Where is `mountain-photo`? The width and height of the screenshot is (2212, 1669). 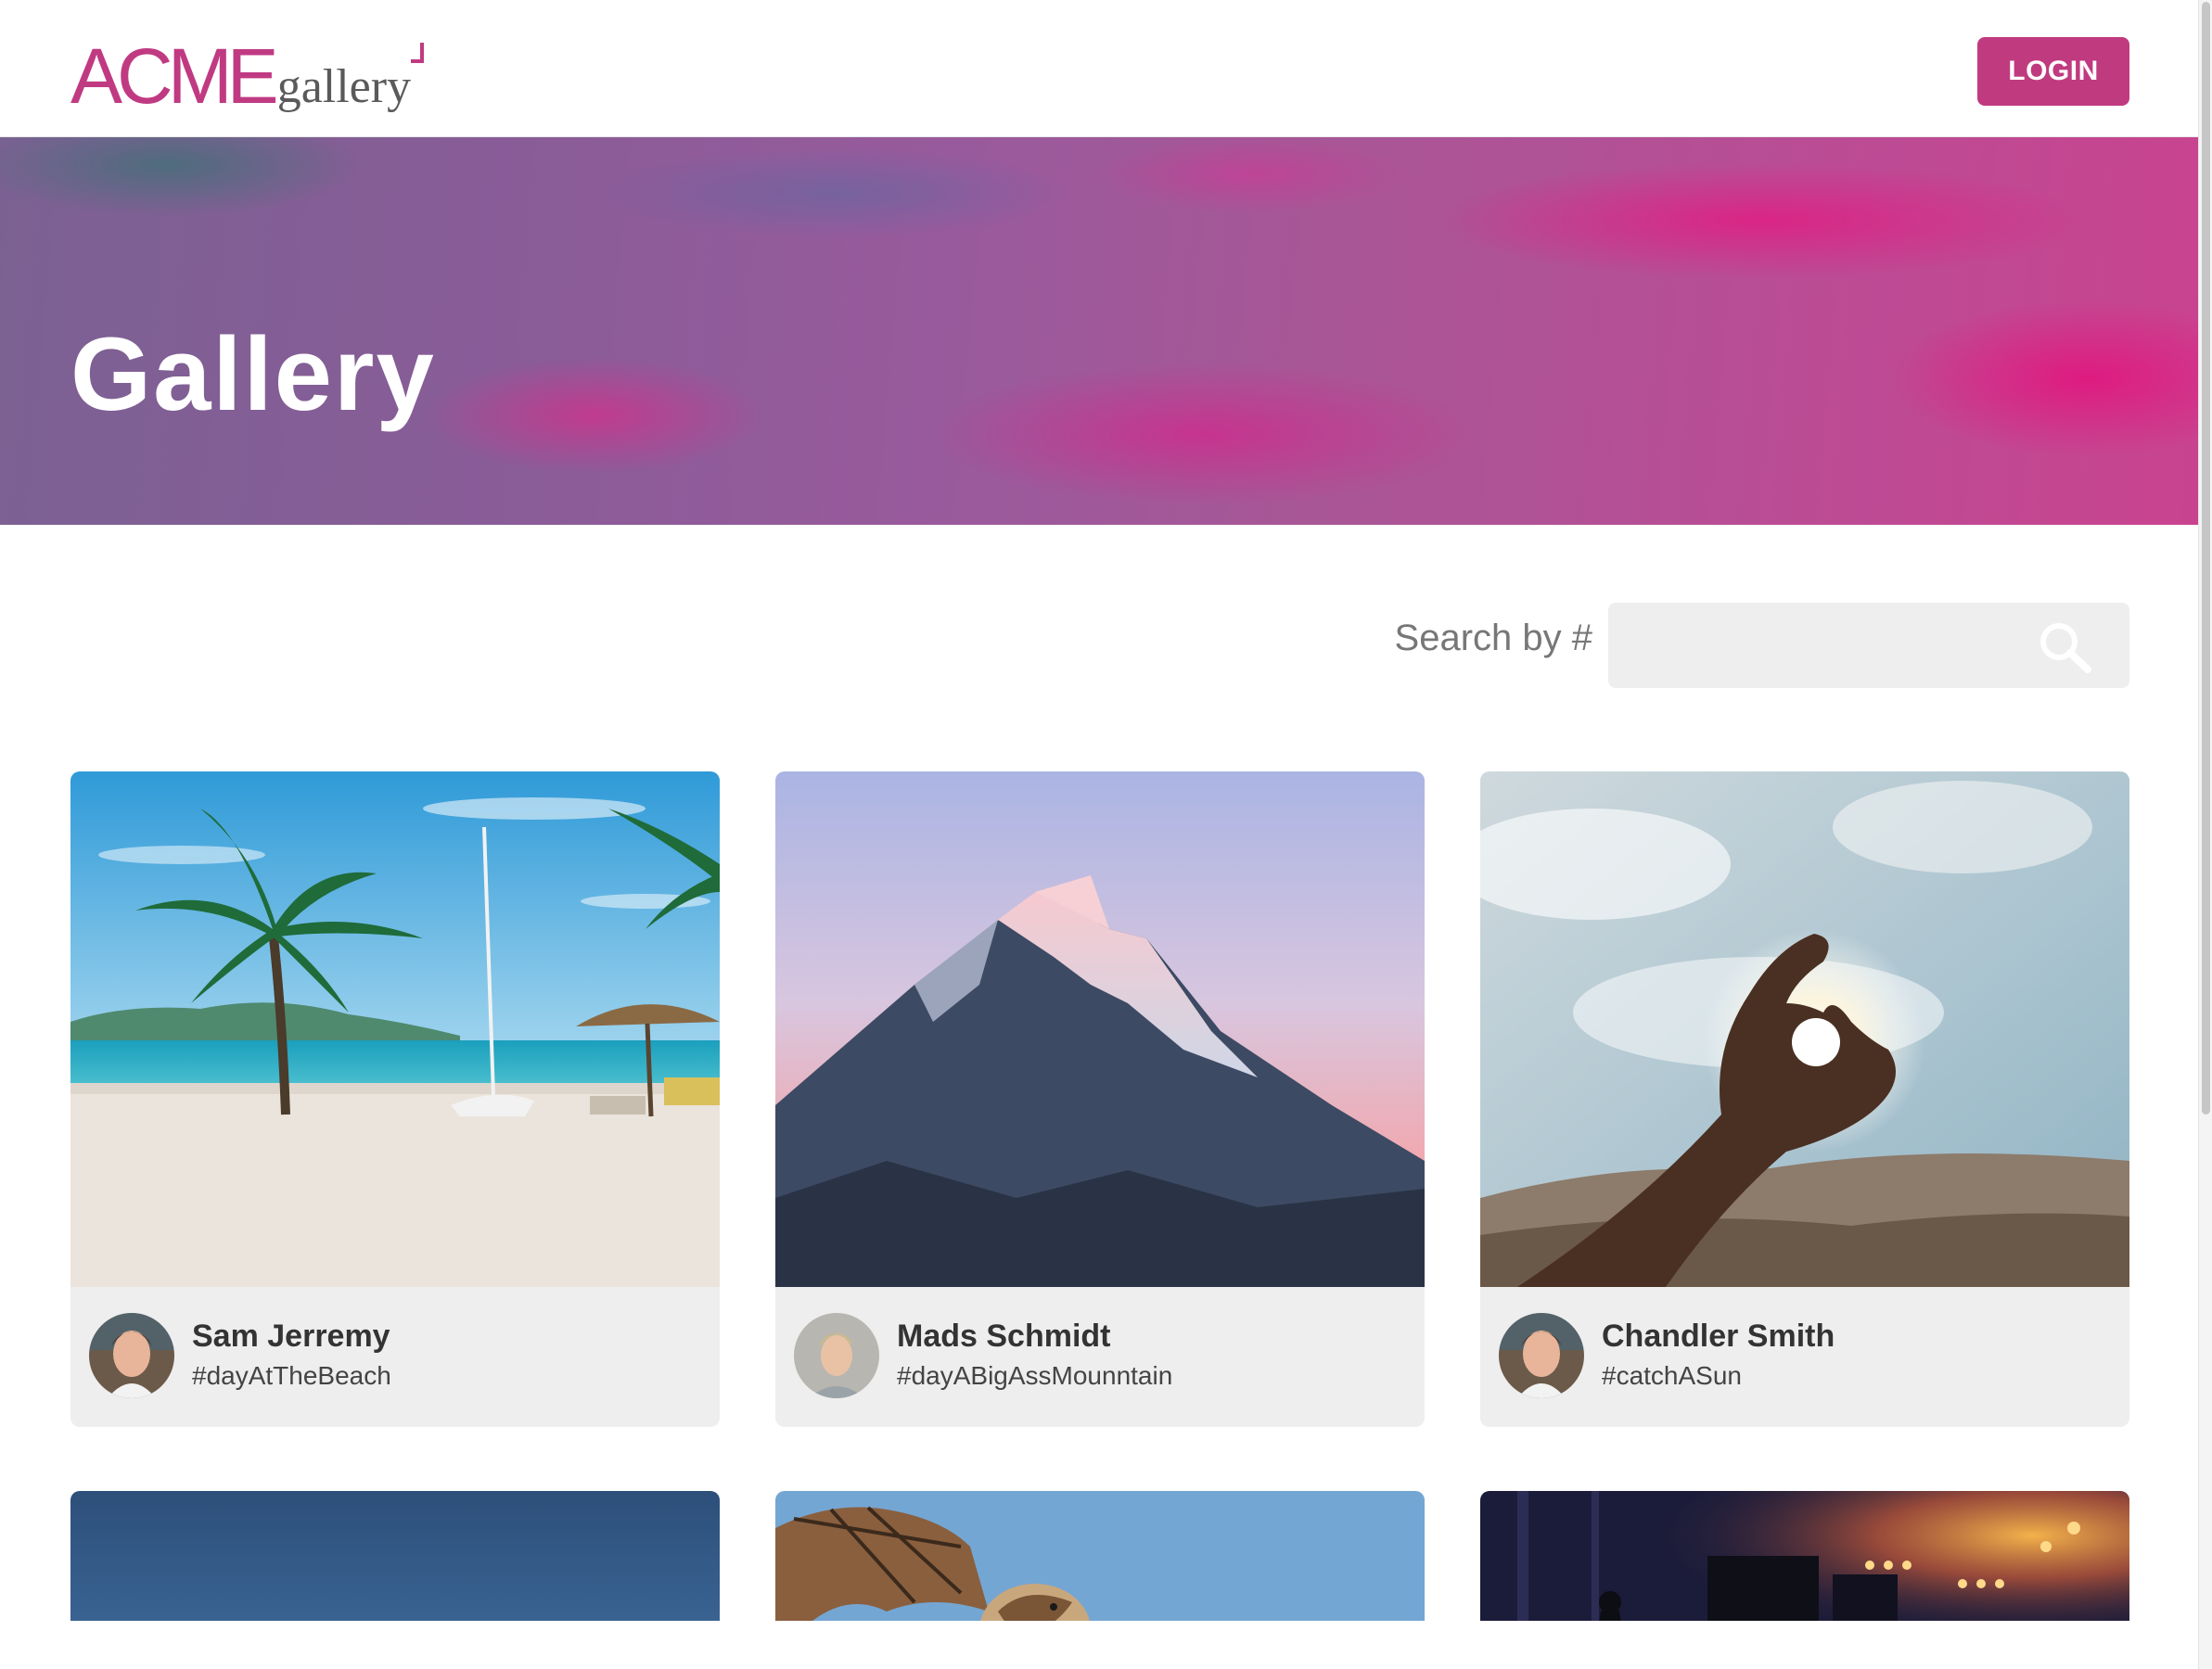
mountain-photo is located at coordinates (1100, 1029).